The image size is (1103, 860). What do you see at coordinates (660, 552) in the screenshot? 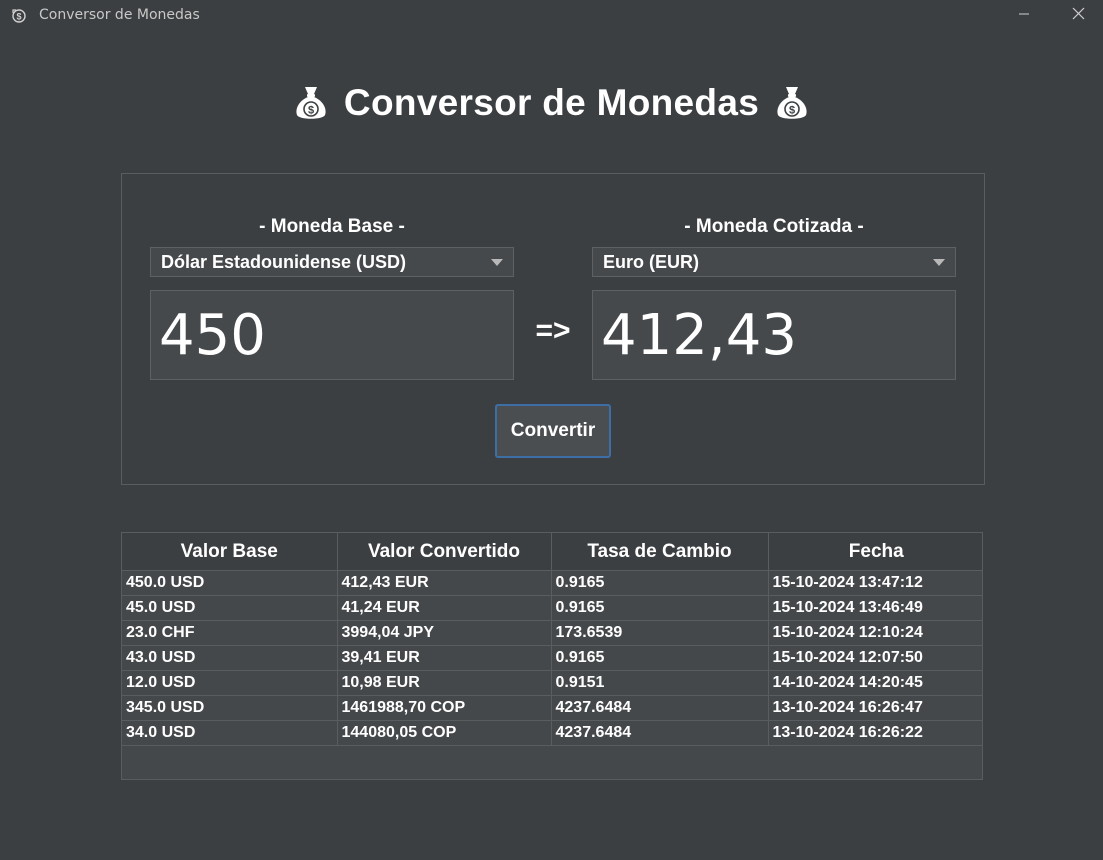
I see `column-header-tasa-de-cambio: Tasa de Cambio` at bounding box center [660, 552].